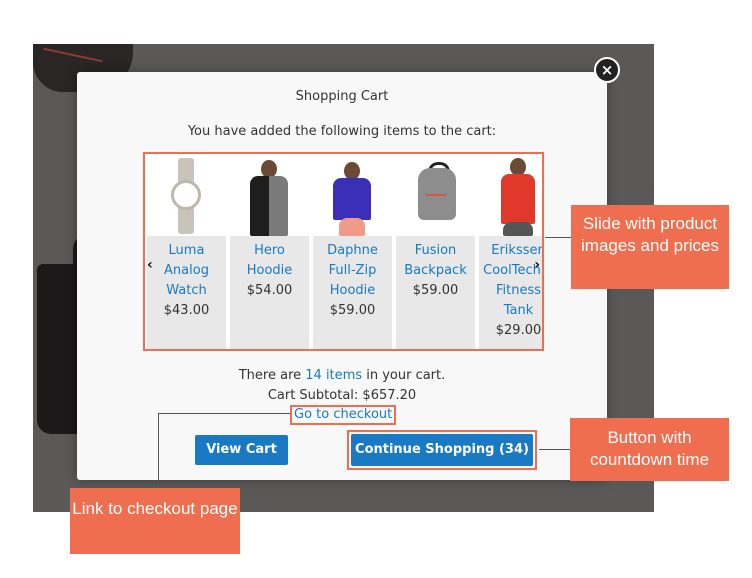 This screenshot has width=752, height=578. What do you see at coordinates (442, 450) in the screenshot?
I see `continue-shopping-button: Continue Shopping (34)` at bounding box center [442, 450].